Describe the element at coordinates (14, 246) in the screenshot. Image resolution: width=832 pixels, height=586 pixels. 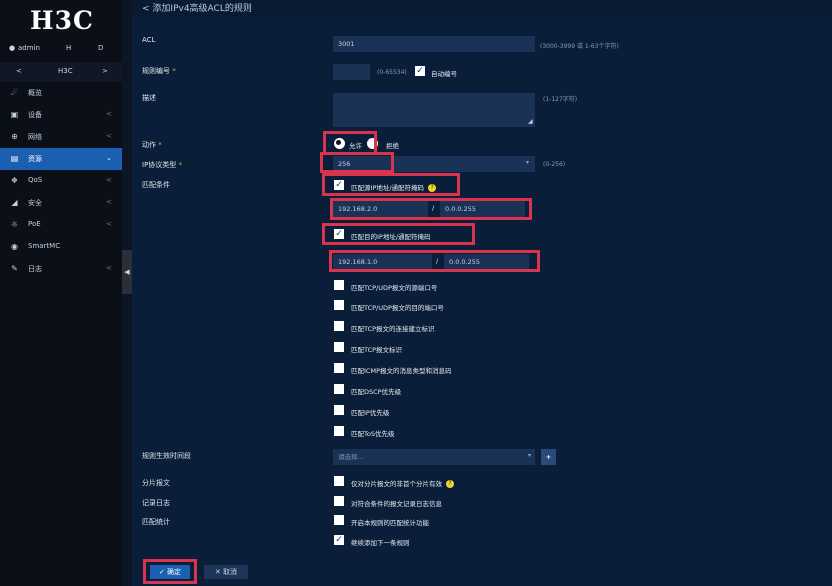
I see `smartmc-icon: ◉` at that location.